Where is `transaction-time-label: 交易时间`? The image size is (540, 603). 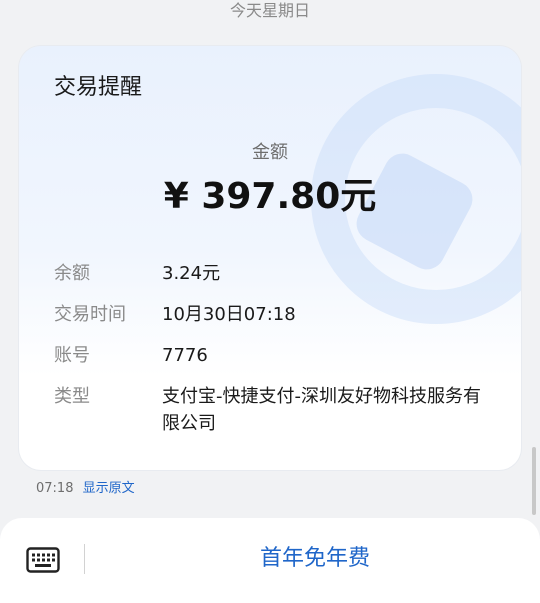
transaction-time-label: 交易时间 is located at coordinates (90, 314).